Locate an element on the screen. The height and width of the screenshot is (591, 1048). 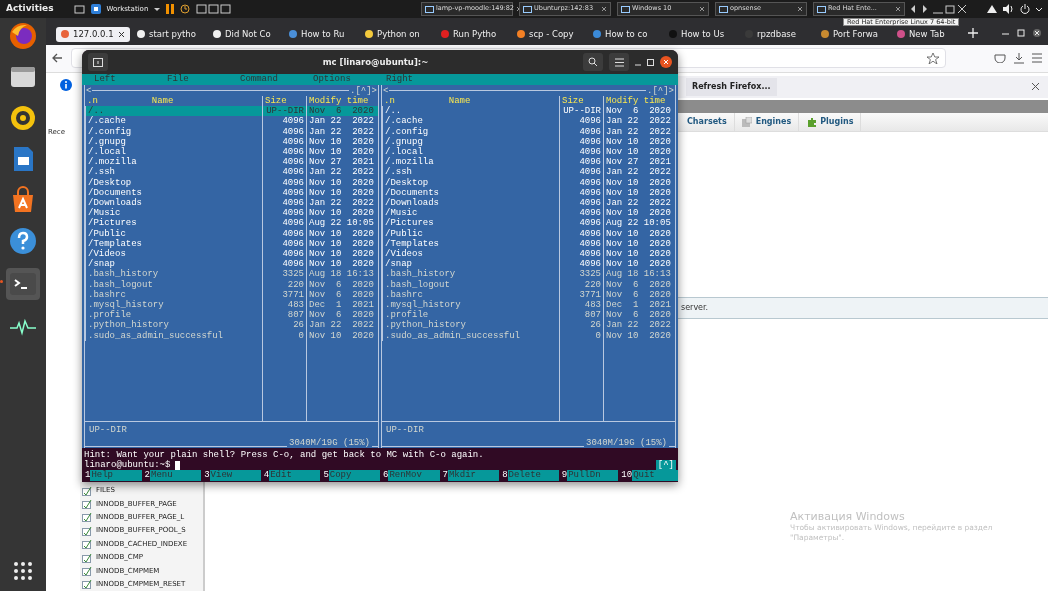
back-arrow-icon is located at coordinates (57, 58).